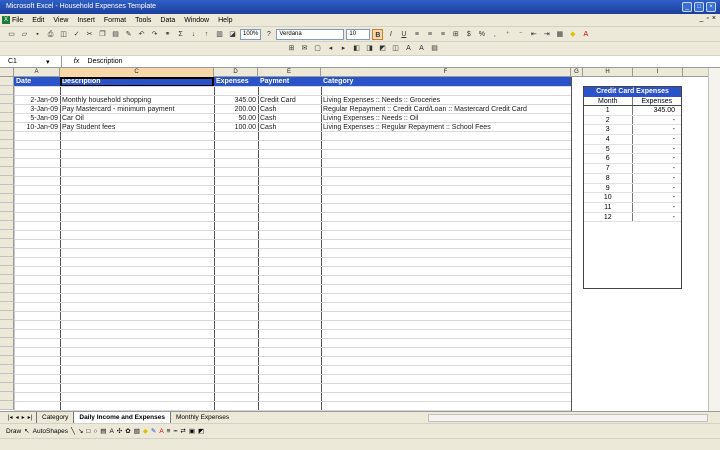 The image size is (720, 450). What do you see at coordinates (7, 72) in the screenshot?
I see `select-all-corner` at bounding box center [7, 72].